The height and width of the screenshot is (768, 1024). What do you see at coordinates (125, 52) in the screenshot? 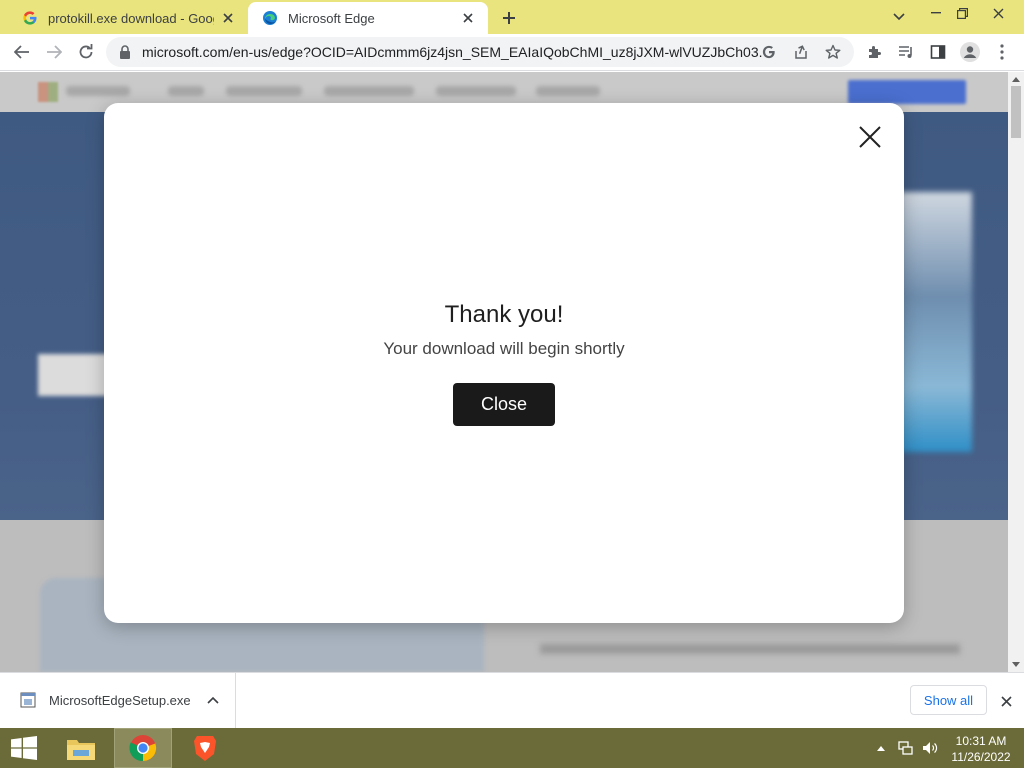
I see `lock-icon` at bounding box center [125, 52].